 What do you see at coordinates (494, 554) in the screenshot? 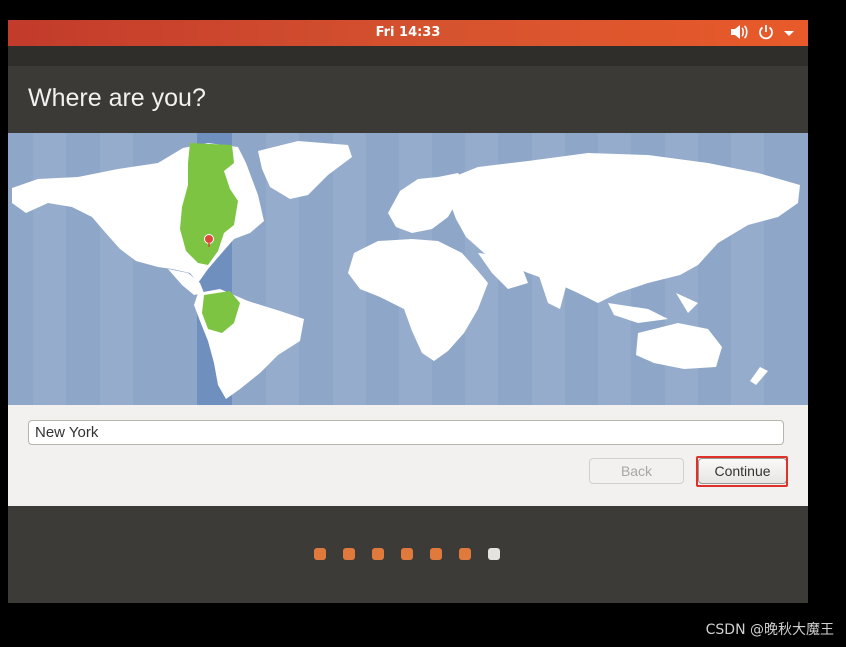
I see `progress-dot-current` at bounding box center [494, 554].